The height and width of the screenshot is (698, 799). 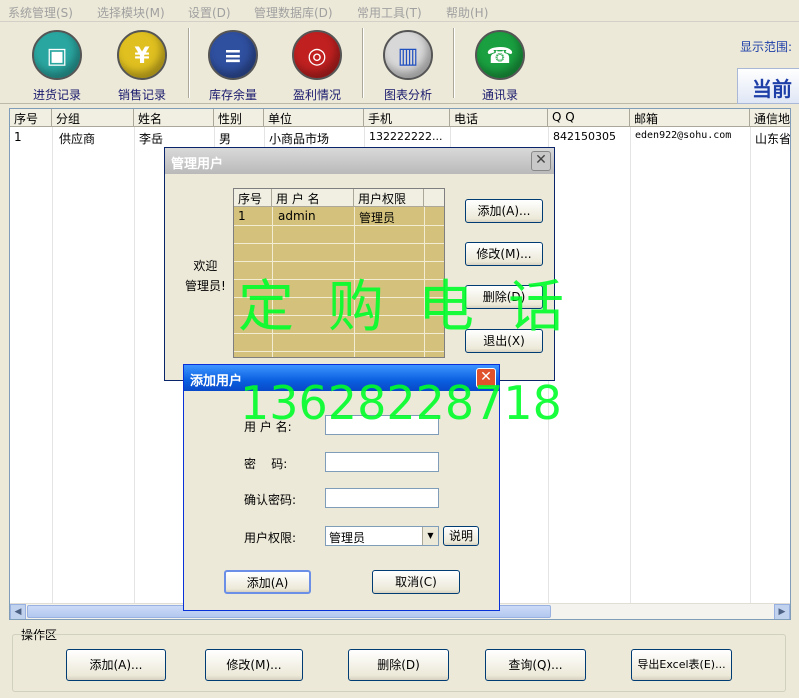 What do you see at coordinates (142, 55) in the screenshot?
I see `yen-coin-icon: ¥` at bounding box center [142, 55].